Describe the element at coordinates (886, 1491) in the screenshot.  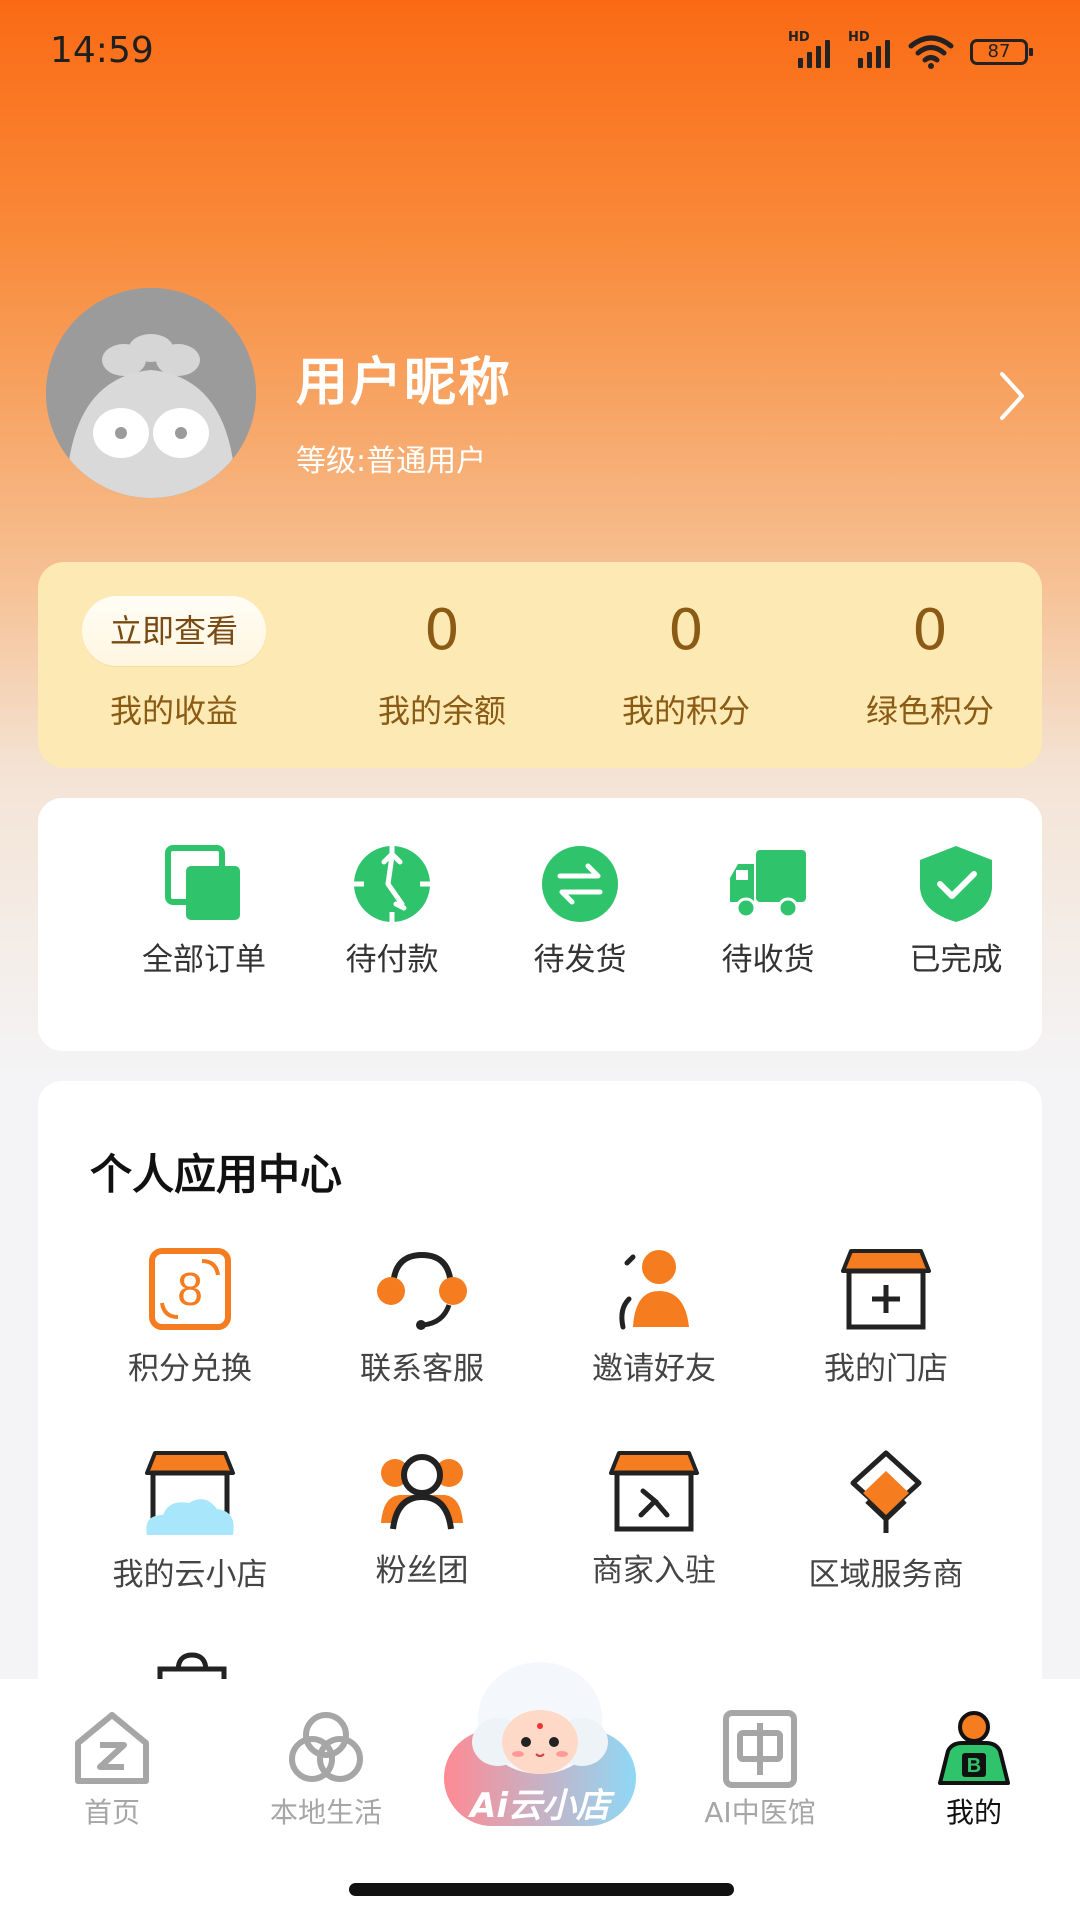
I see `region-provider-icon` at that location.